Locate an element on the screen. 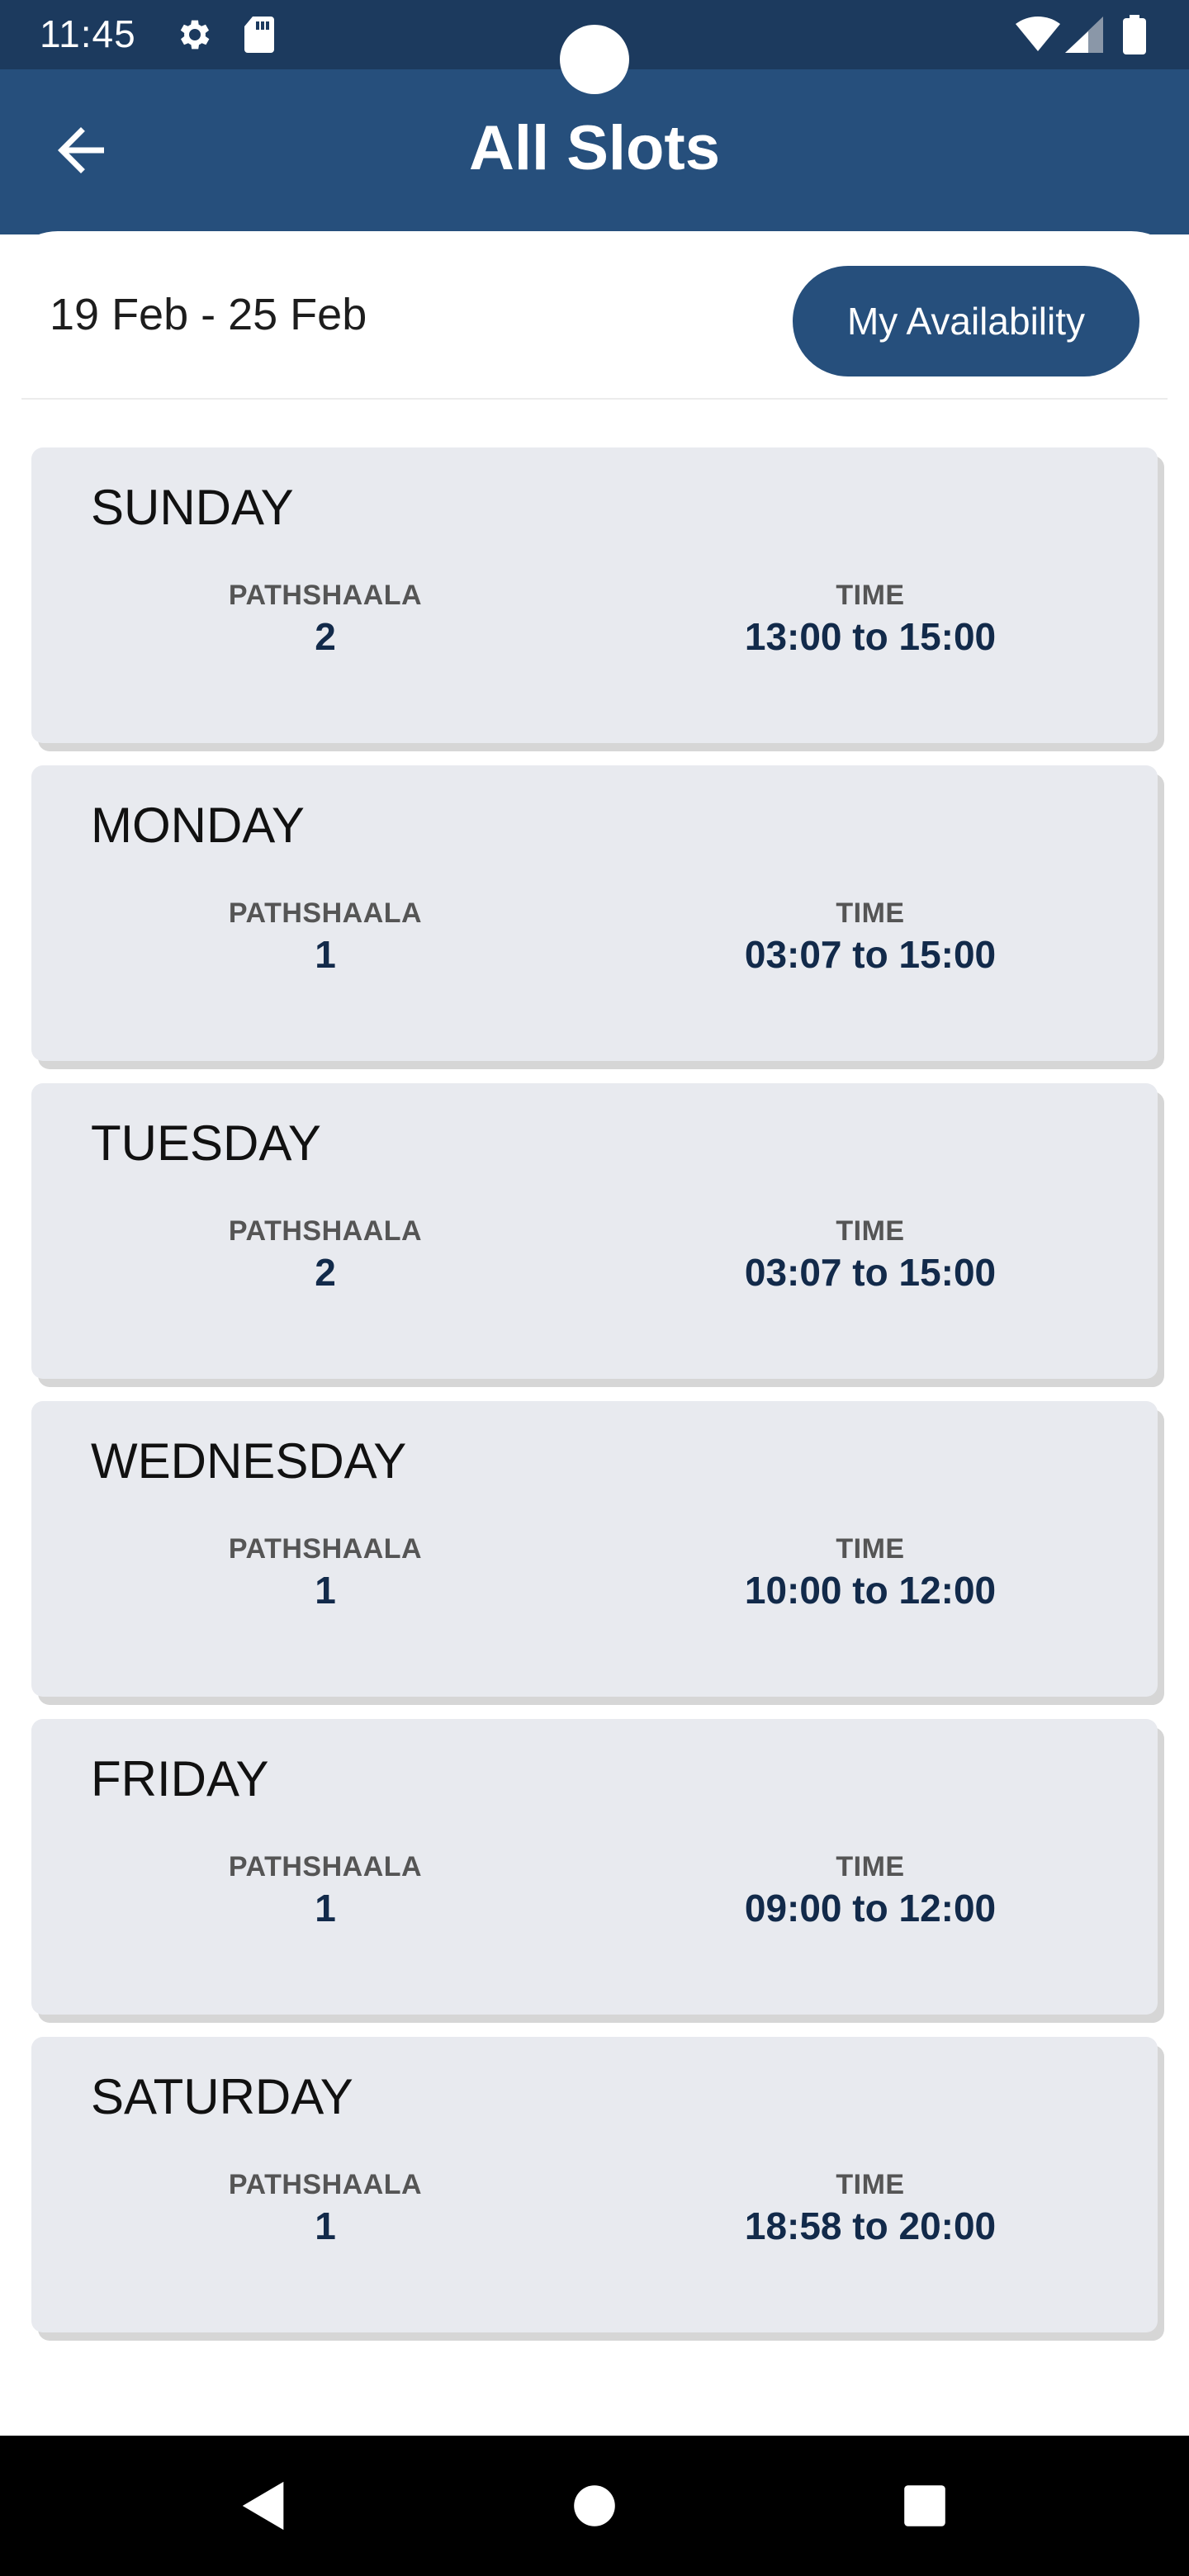 This screenshot has height=2576, width=1189. time-value: 13:00 to 15:00 is located at coordinates (870, 636).